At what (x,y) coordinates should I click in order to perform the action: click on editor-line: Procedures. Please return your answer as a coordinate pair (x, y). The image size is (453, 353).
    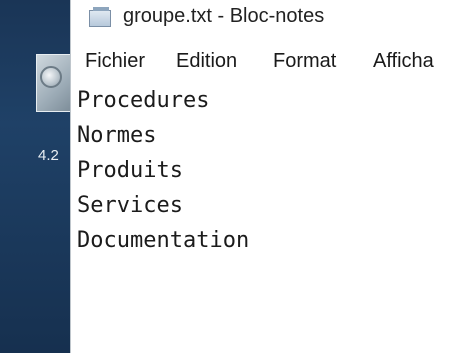
    Looking at the image, I should click on (143, 100).